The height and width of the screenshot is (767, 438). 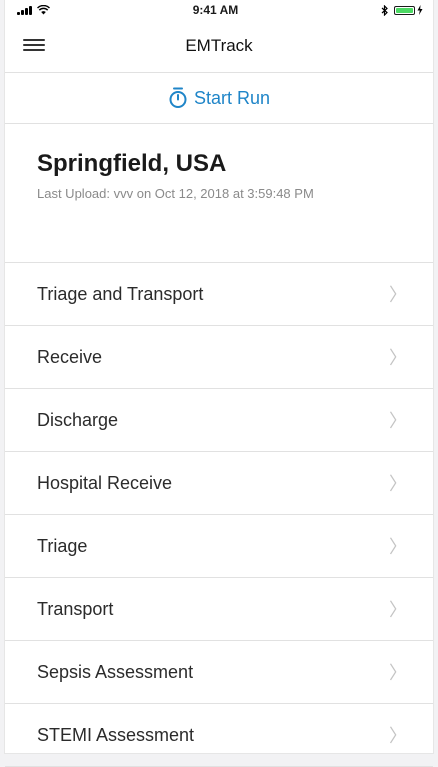 What do you see at coordinates (33, 10) in the screenshot?
I see `status-left` at bounding box center [33, 10].